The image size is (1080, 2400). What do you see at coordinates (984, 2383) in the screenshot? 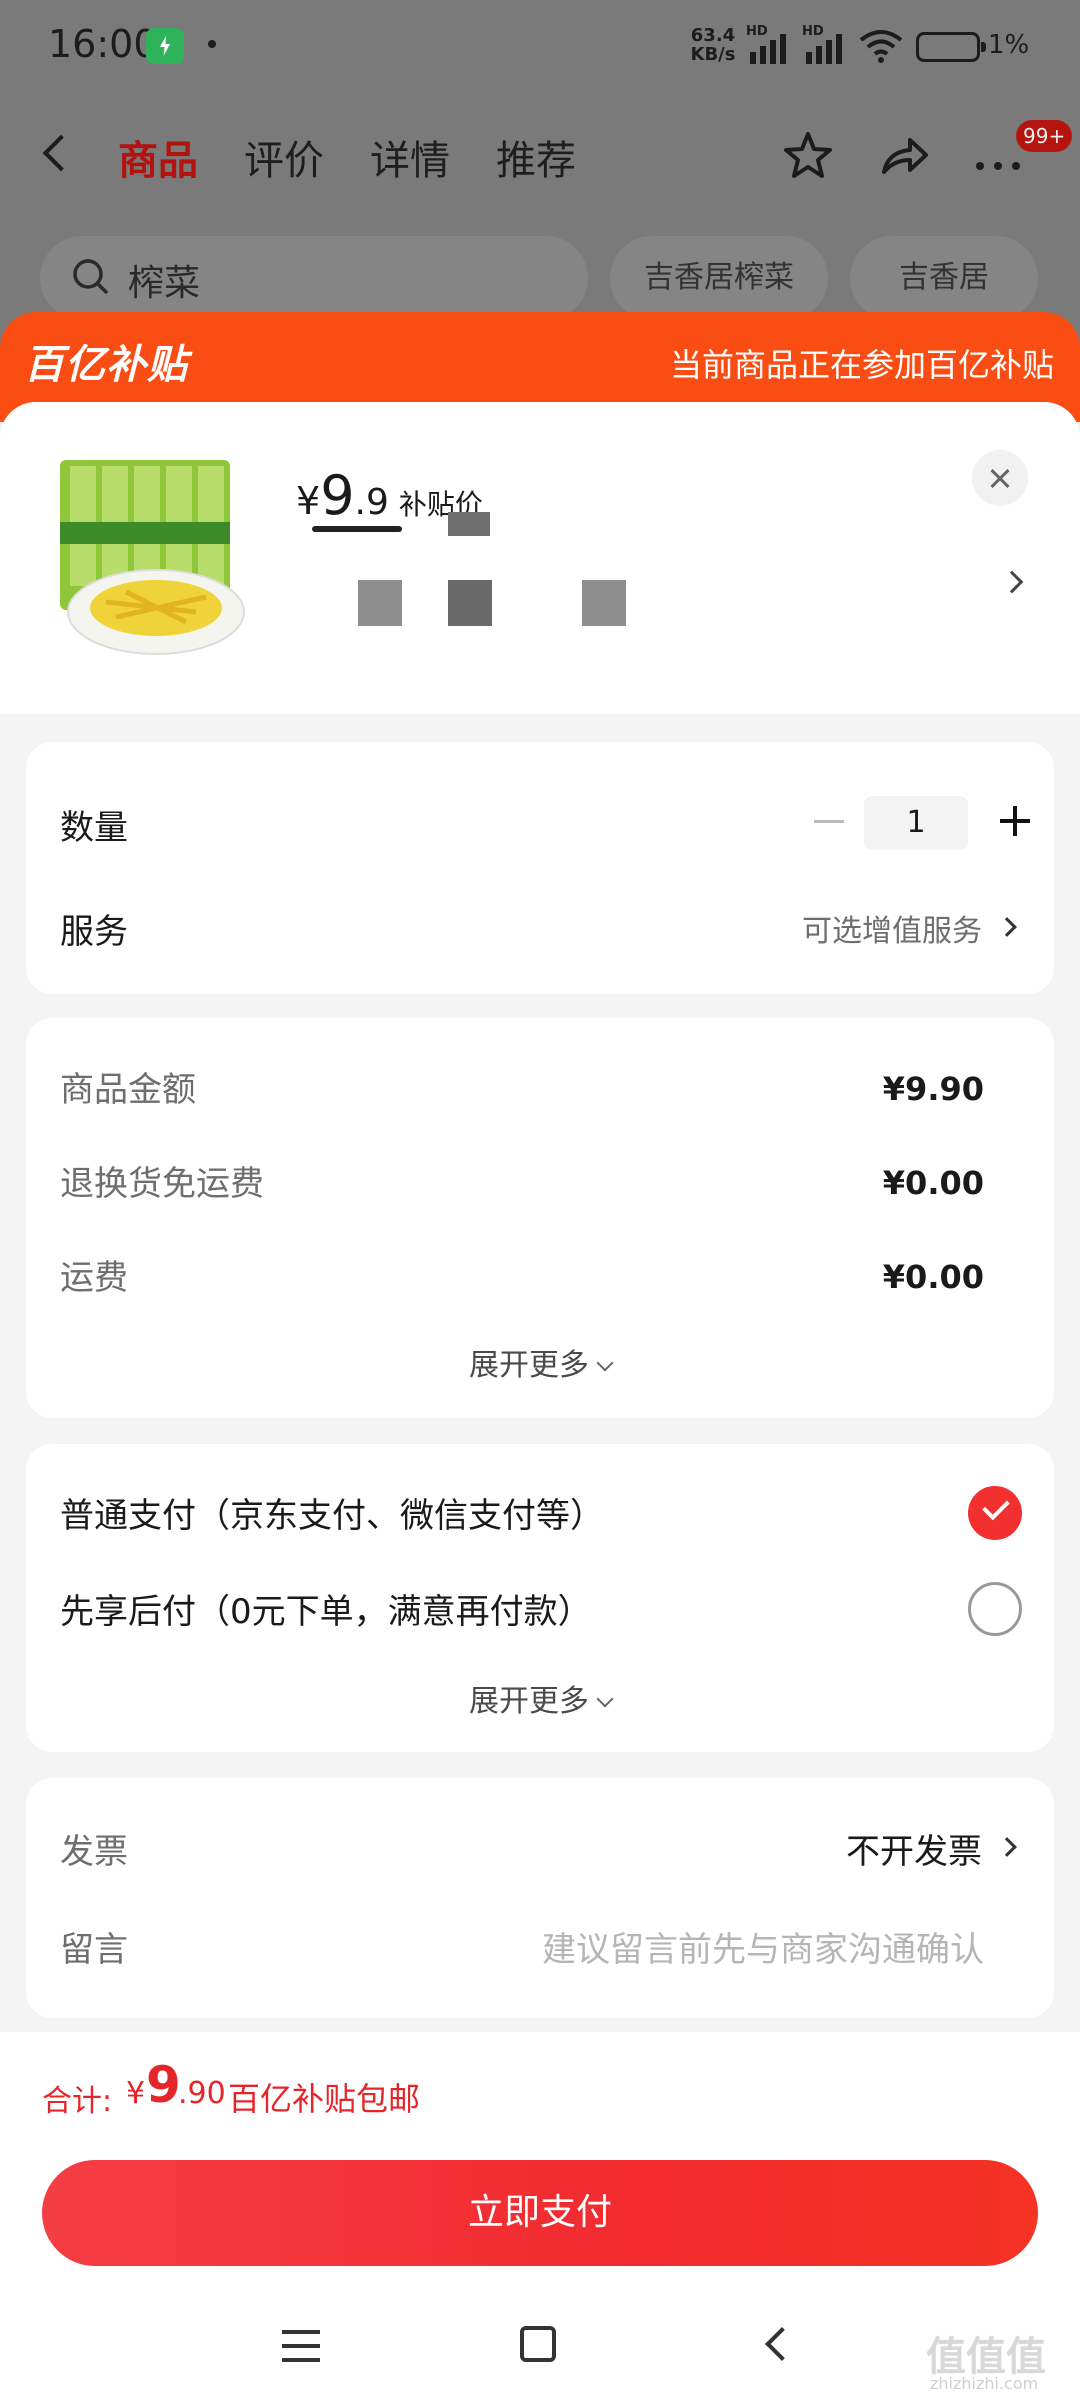
I see `watermark-url: zhizhizhi.com` at bounding box center [984, 2383].